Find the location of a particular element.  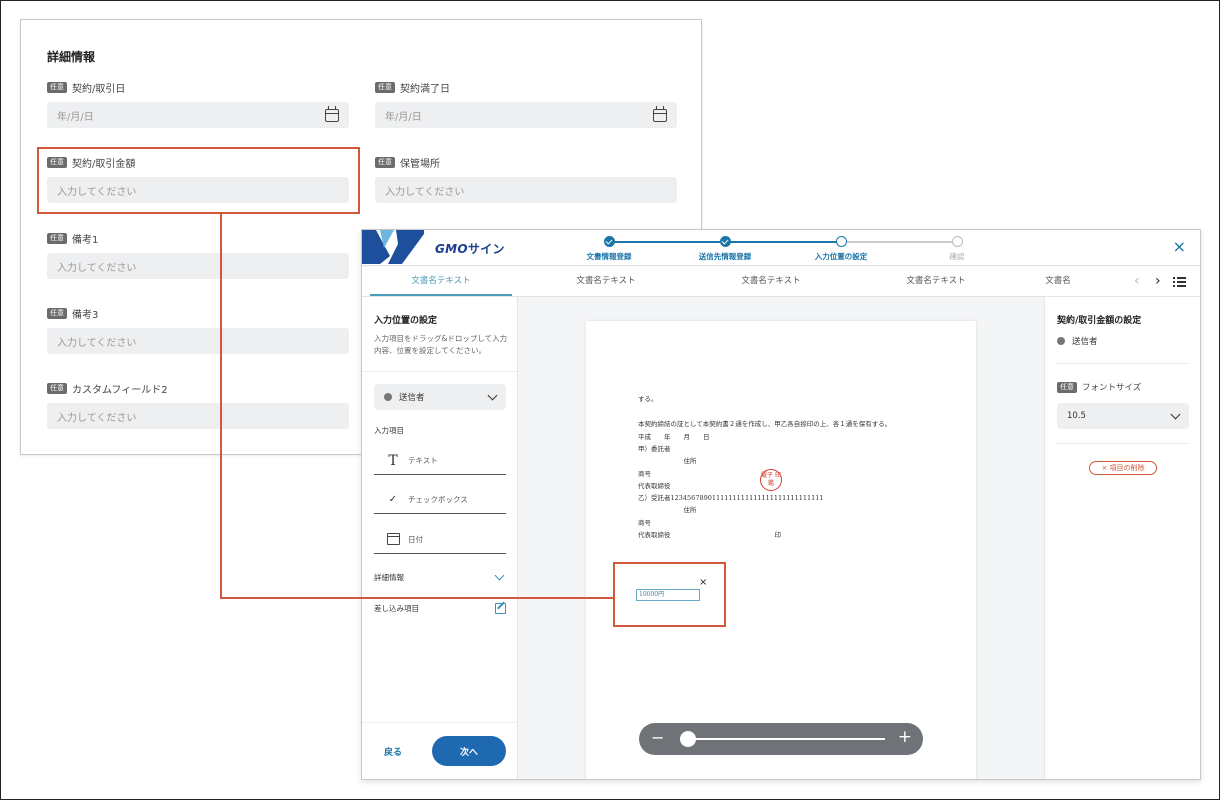

contract-date-field: 任意 契約/取引日 年/月/日 is located at coordinates (198, 104).